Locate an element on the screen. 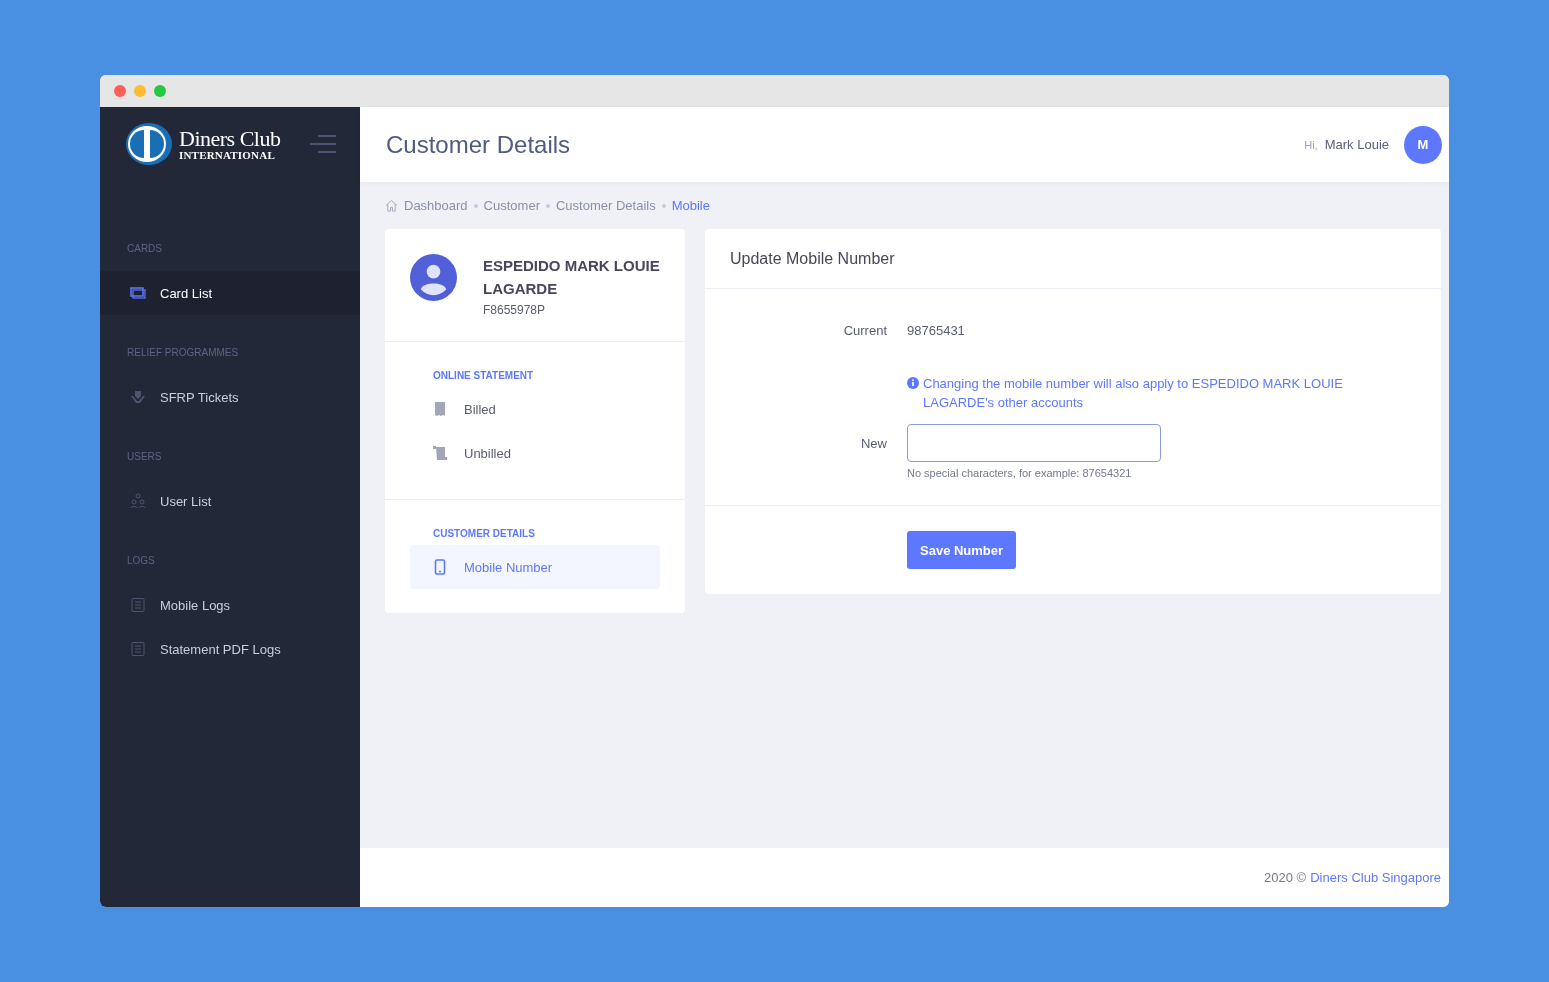 The image size is (1549, 982). field-label: Current is located at coordinates (864, 330).